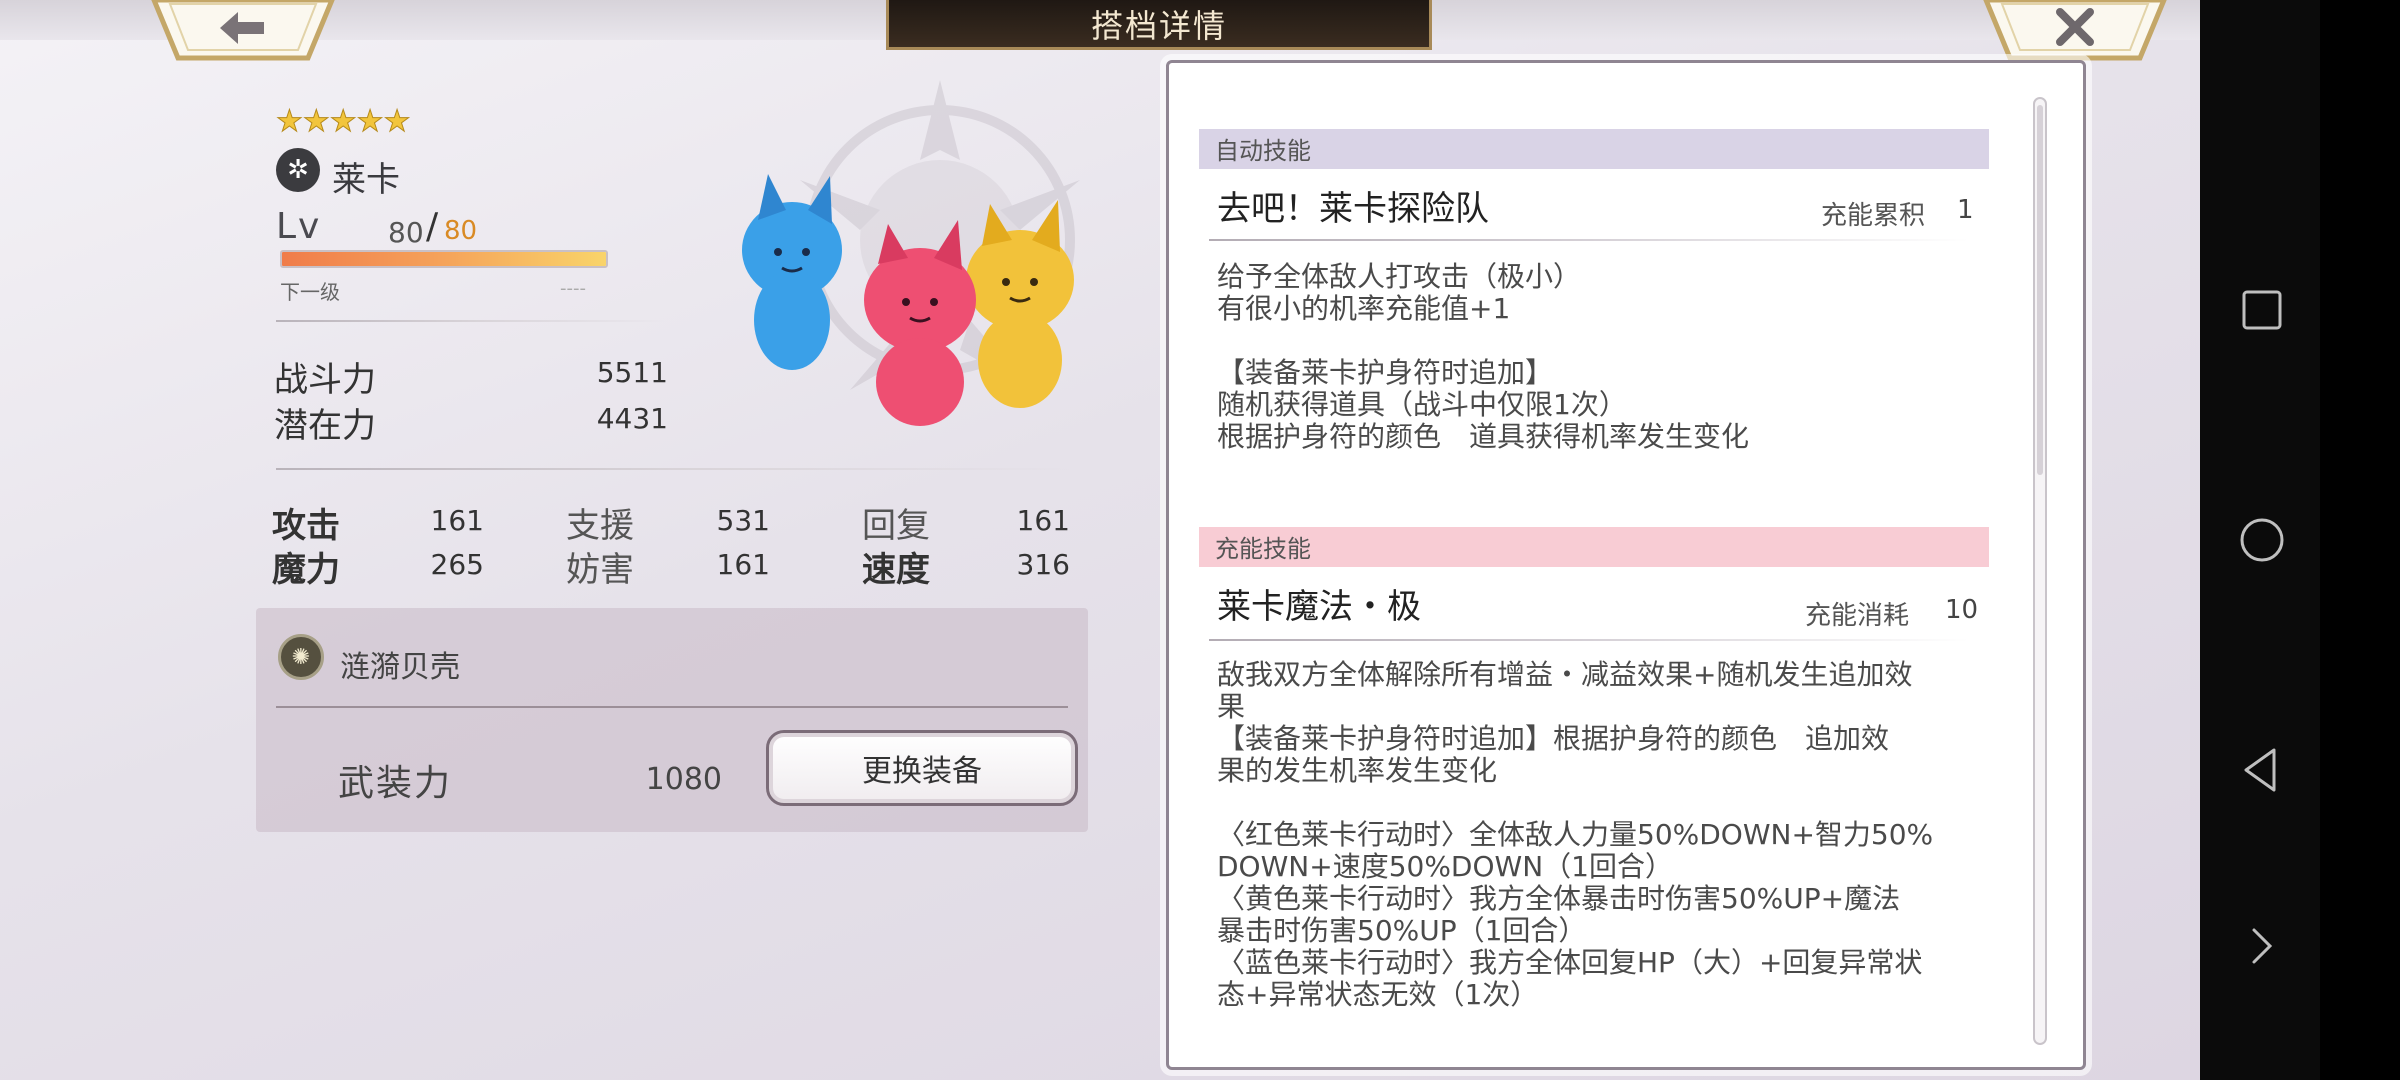 Image resolution: width=2400 pixels, height=1080 pixels. Describe the element at coordinates (1364, 308) in the screenshot. I see `description-line: 有很小的机率充能值+1` at that location.